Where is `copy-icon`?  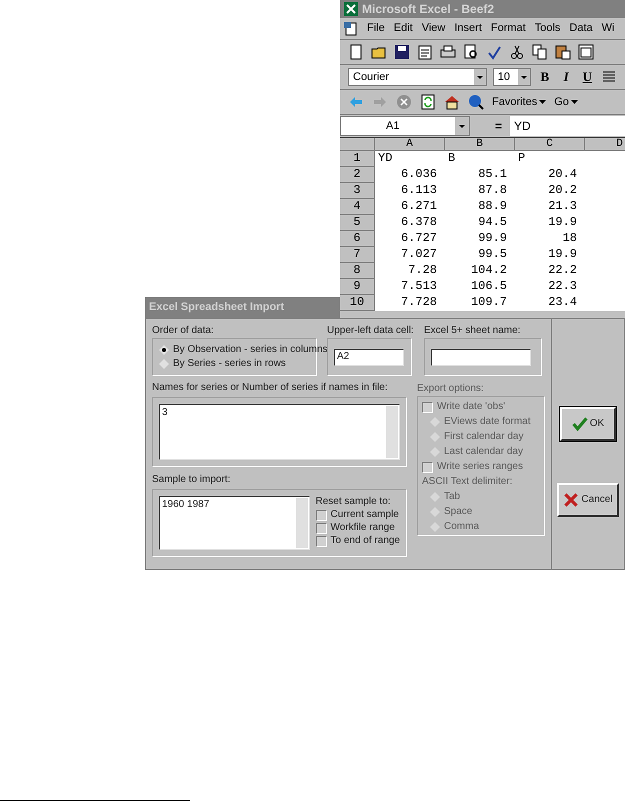 copy-icon is located at coordinates (540, 52).